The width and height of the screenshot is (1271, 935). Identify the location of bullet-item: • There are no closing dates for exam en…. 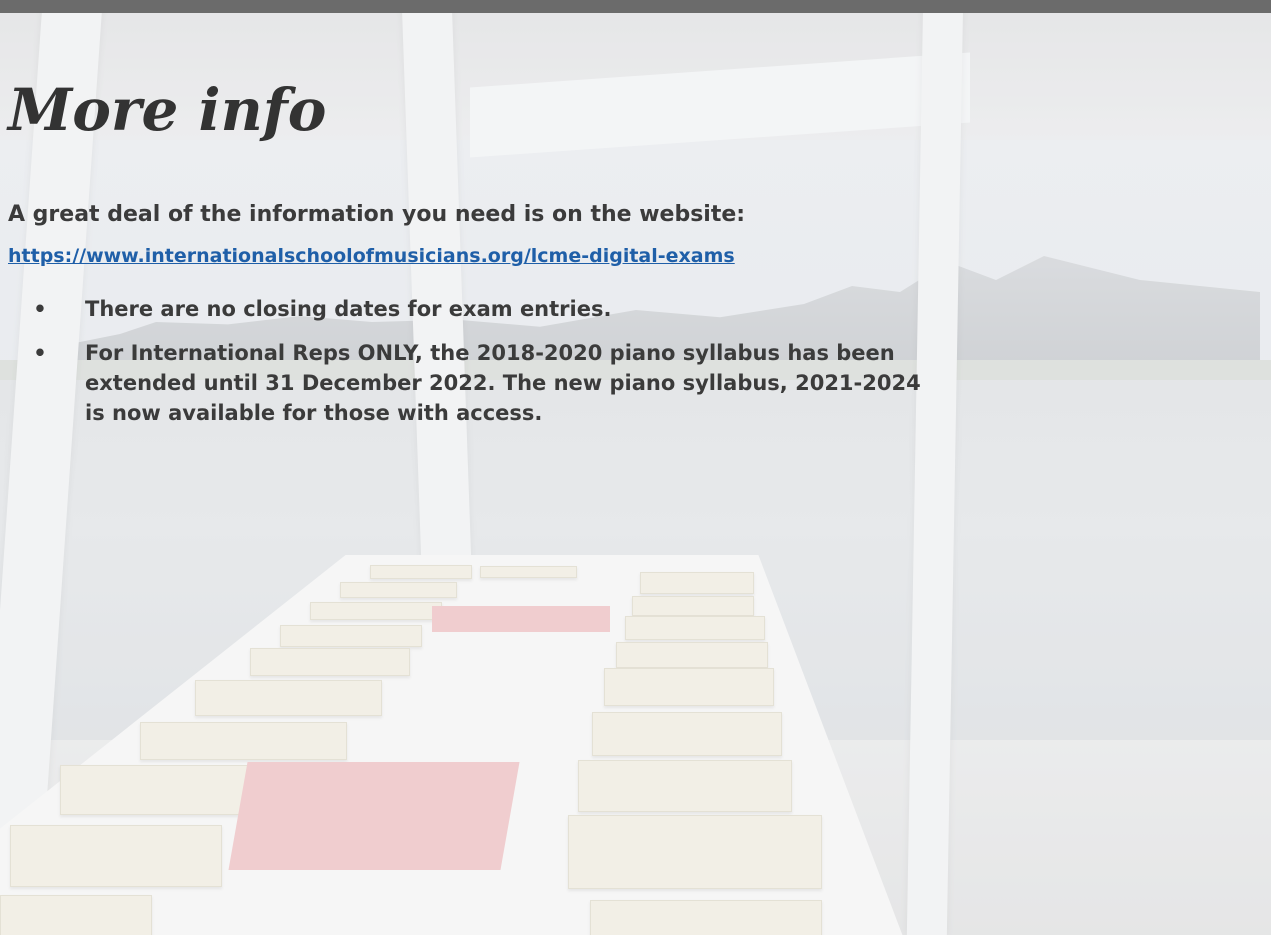
(480, 309).